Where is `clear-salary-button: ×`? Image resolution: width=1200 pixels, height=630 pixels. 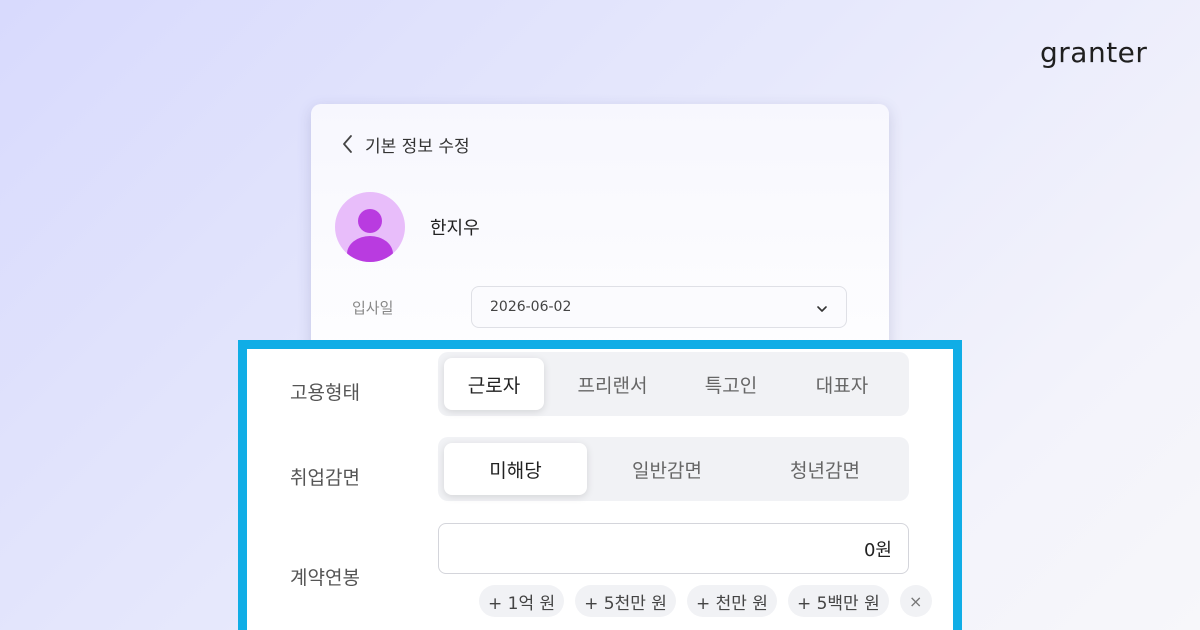 clear-salary-button: × is located at coordinates (915, 601).